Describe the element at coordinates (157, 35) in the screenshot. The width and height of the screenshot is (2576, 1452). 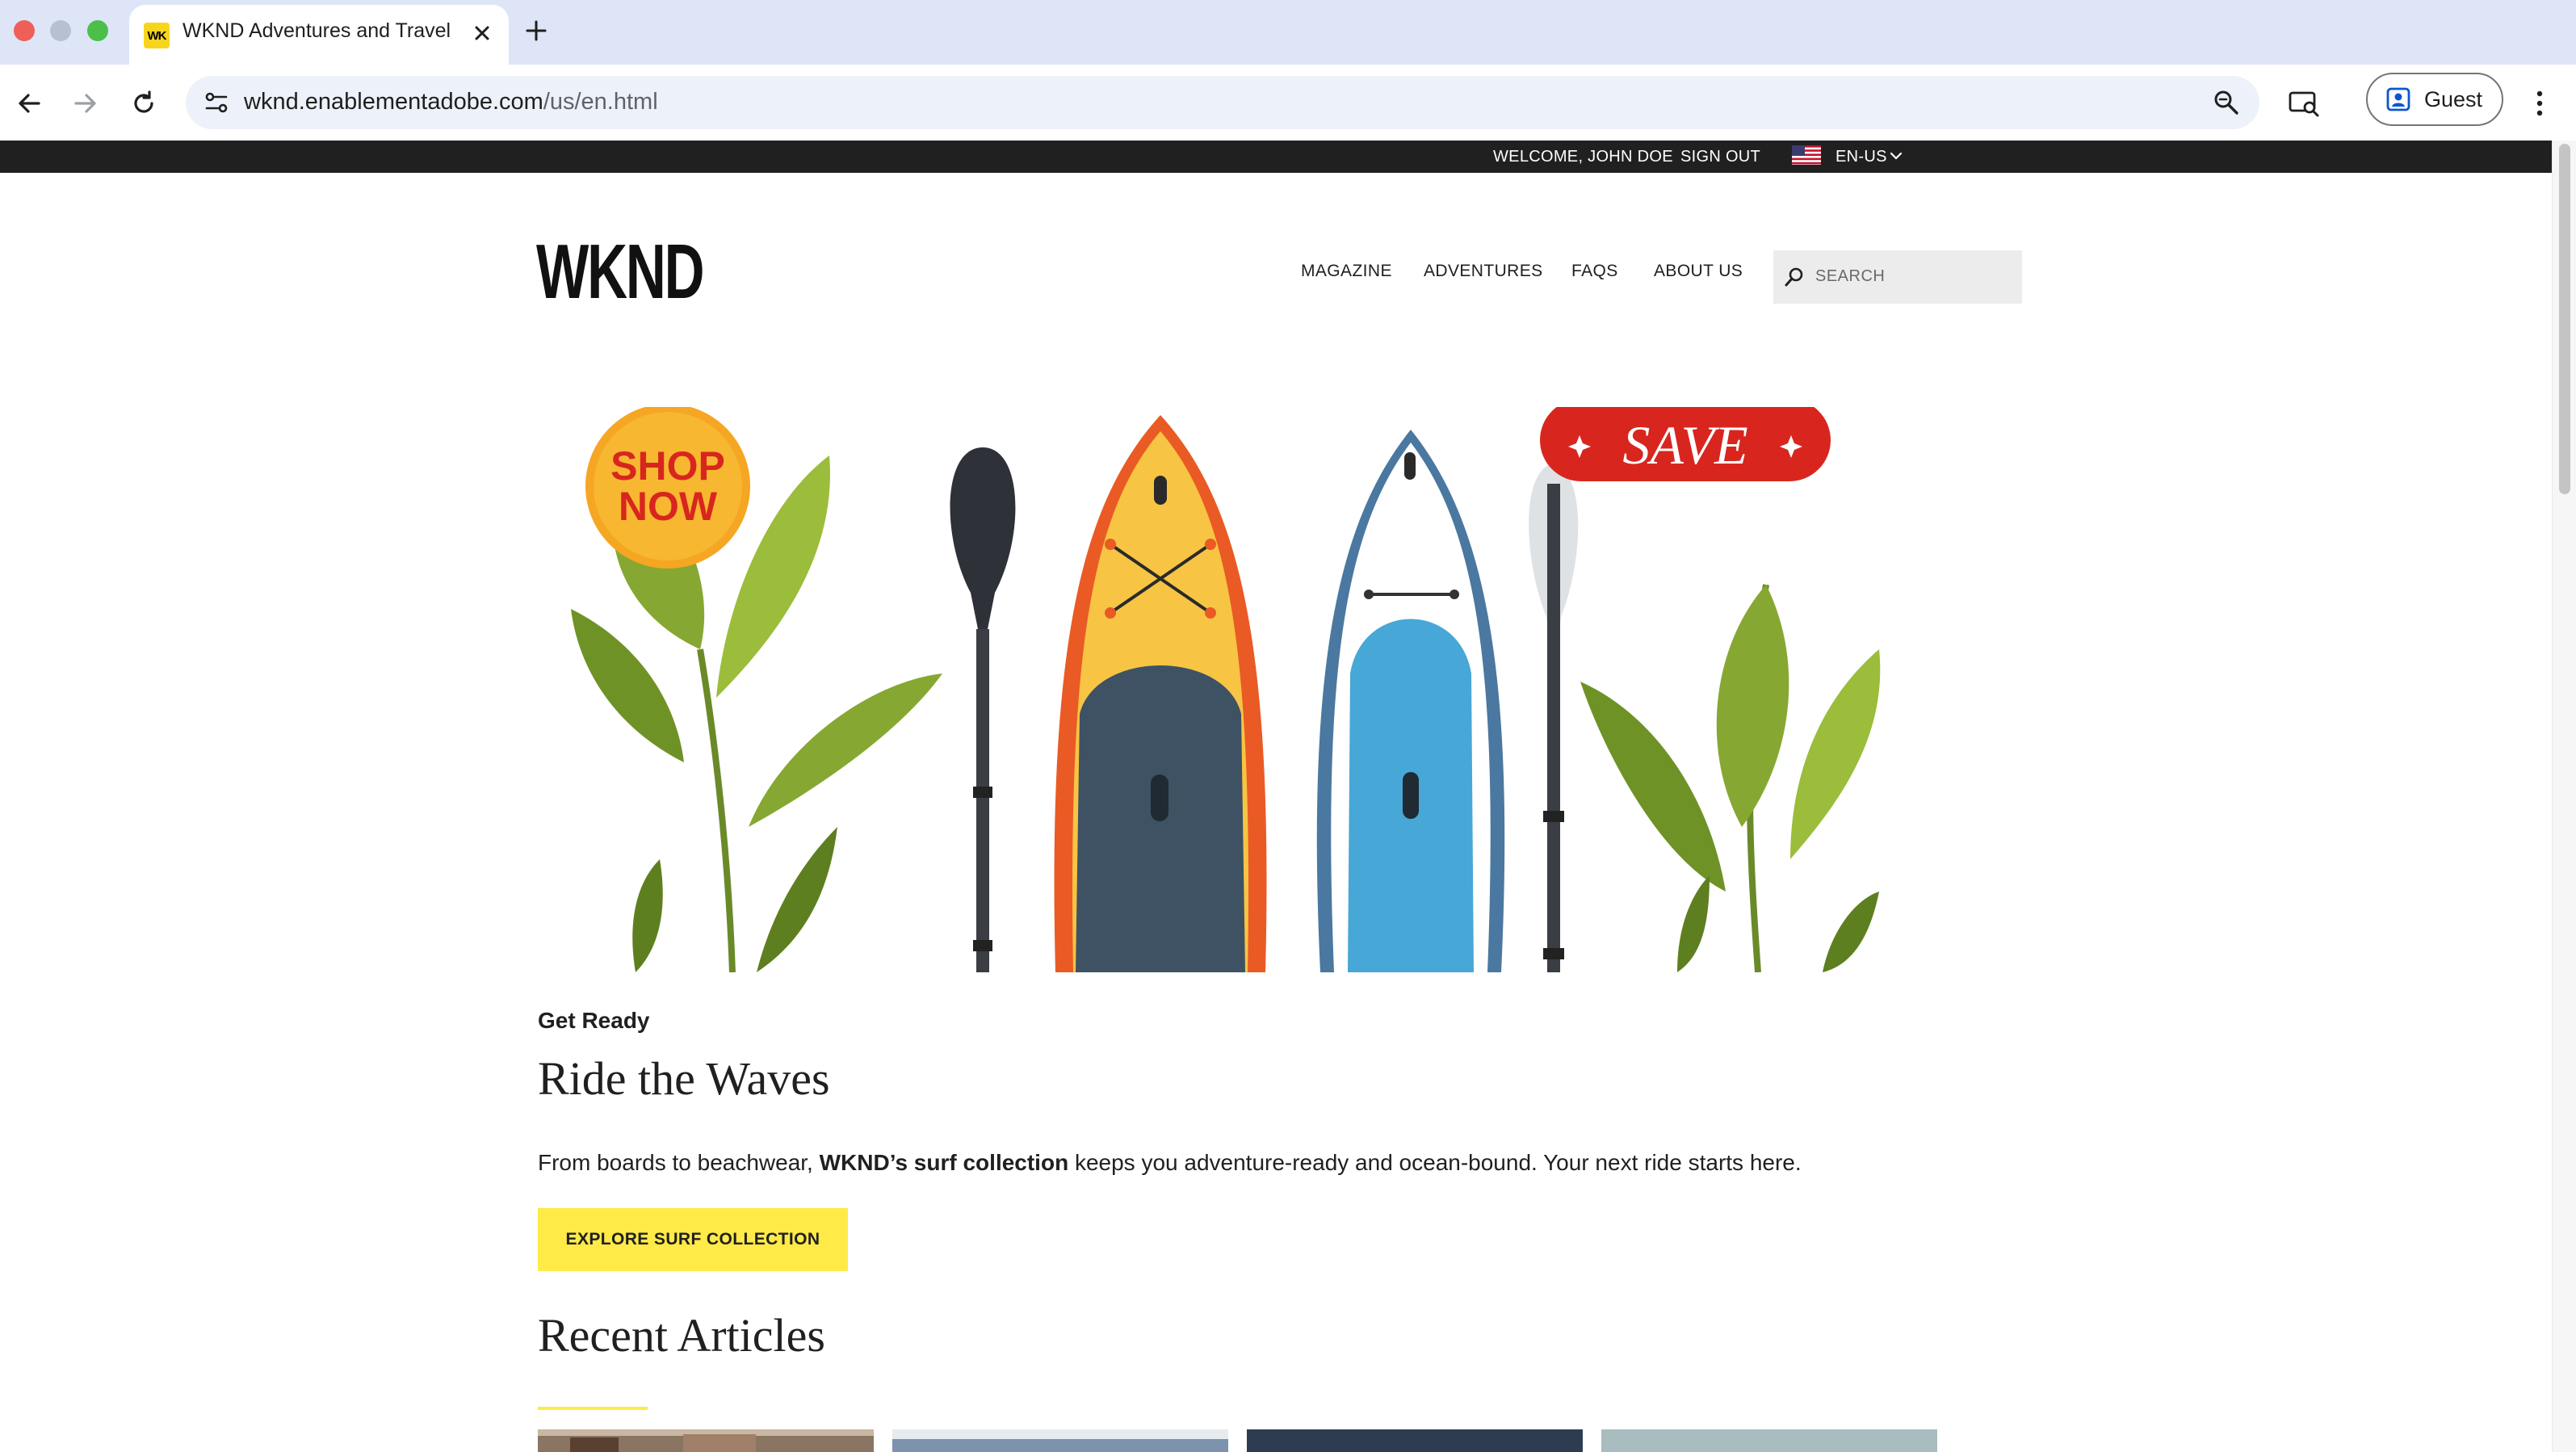
I see `tab-favicon-icon: WK` at that location.